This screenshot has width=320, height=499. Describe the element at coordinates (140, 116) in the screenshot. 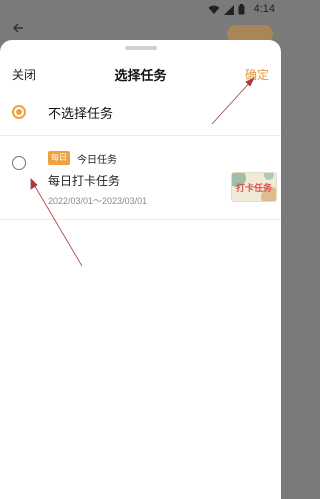

I see `option-no-task: 不选择任务` at that location.